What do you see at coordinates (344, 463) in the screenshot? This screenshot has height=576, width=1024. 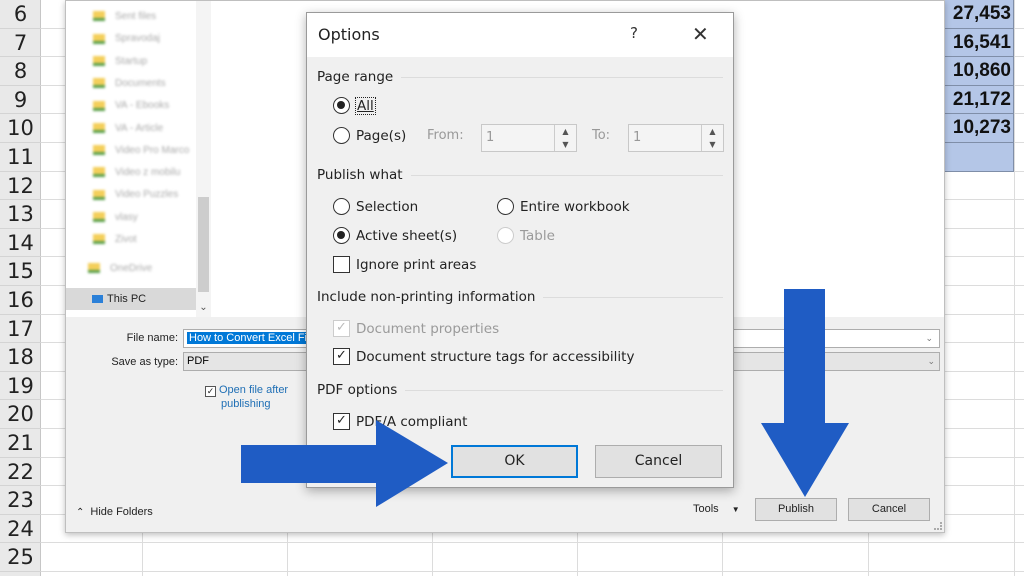 I see `arrow-right-icon` at bounding box center [344, 463].